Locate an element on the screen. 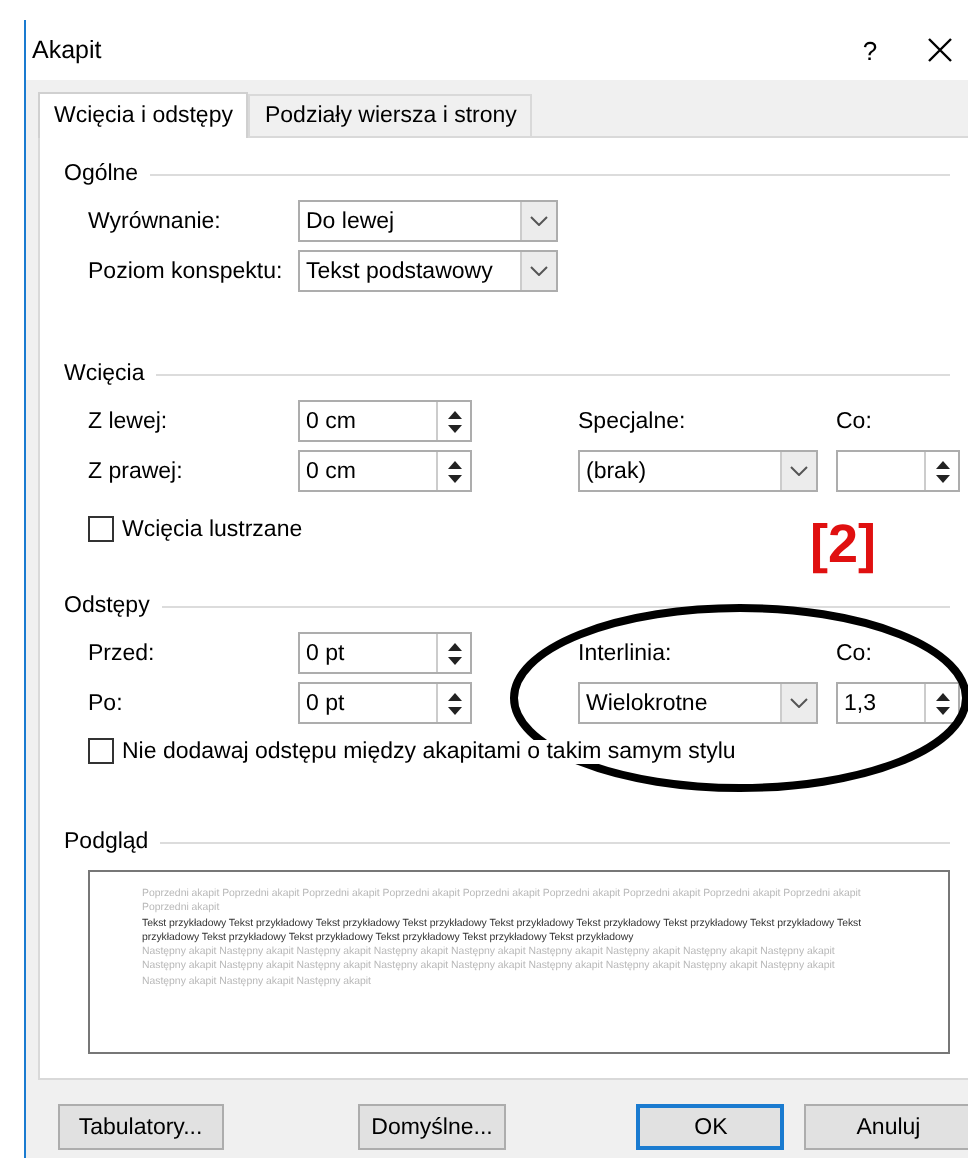 This screenshot has width=968, height=1158. input-field is located at coordinates (898, 471).